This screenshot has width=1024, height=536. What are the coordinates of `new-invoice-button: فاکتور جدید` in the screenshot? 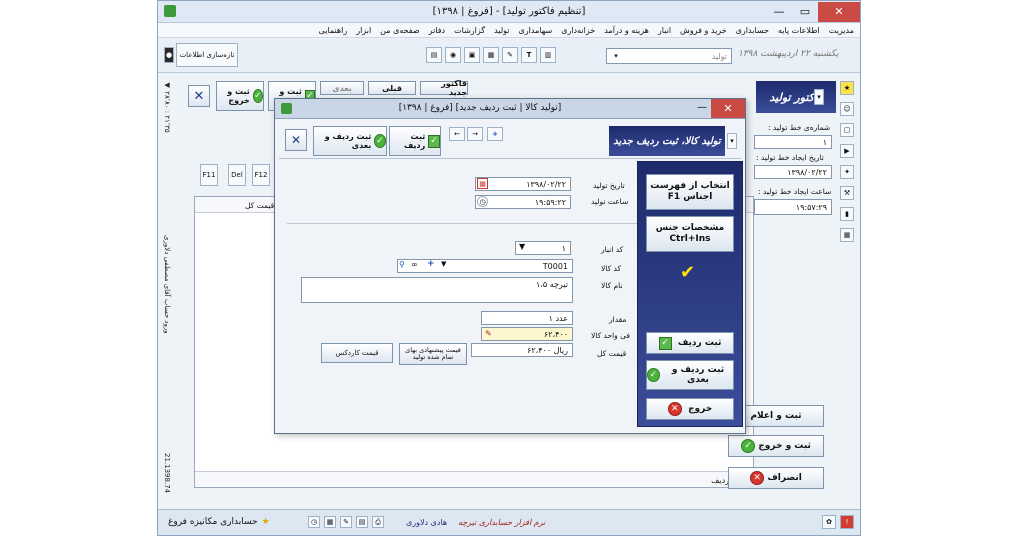 It's located at (444, 88).